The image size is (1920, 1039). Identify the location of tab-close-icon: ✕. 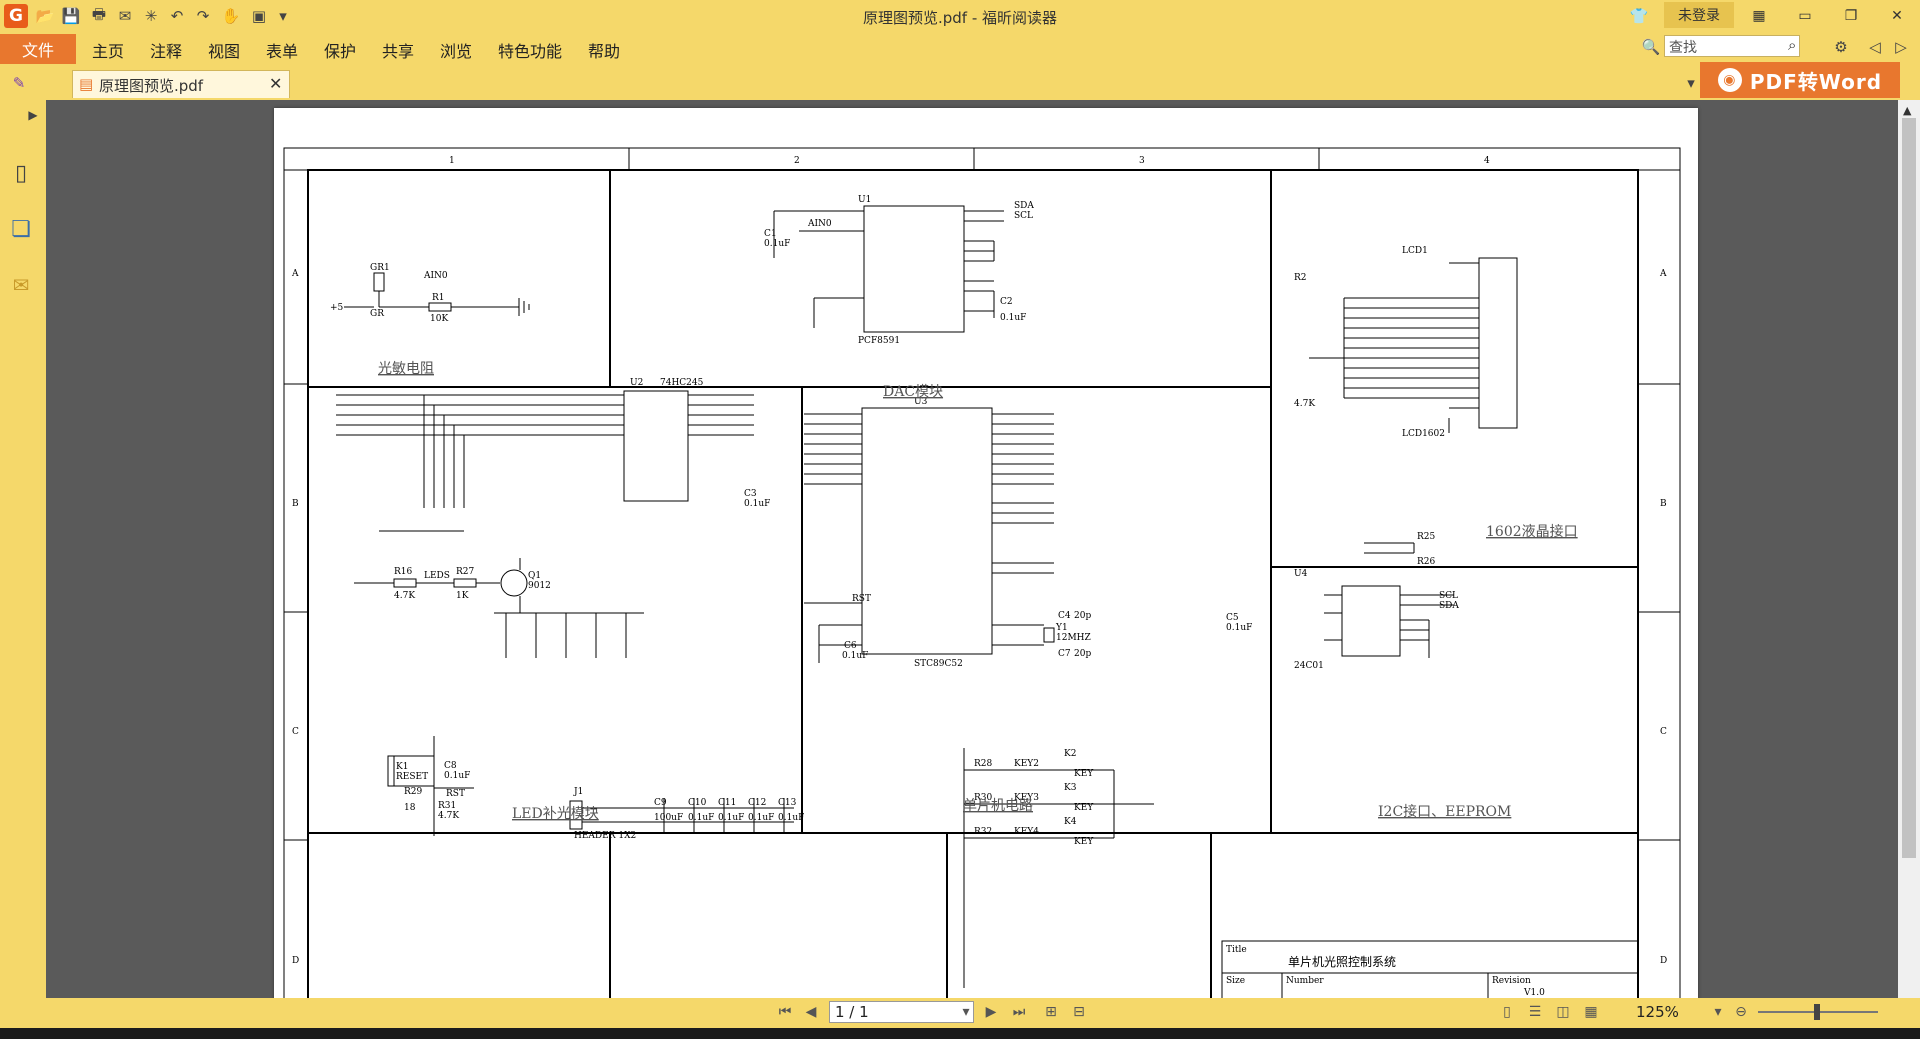
(275, 83).